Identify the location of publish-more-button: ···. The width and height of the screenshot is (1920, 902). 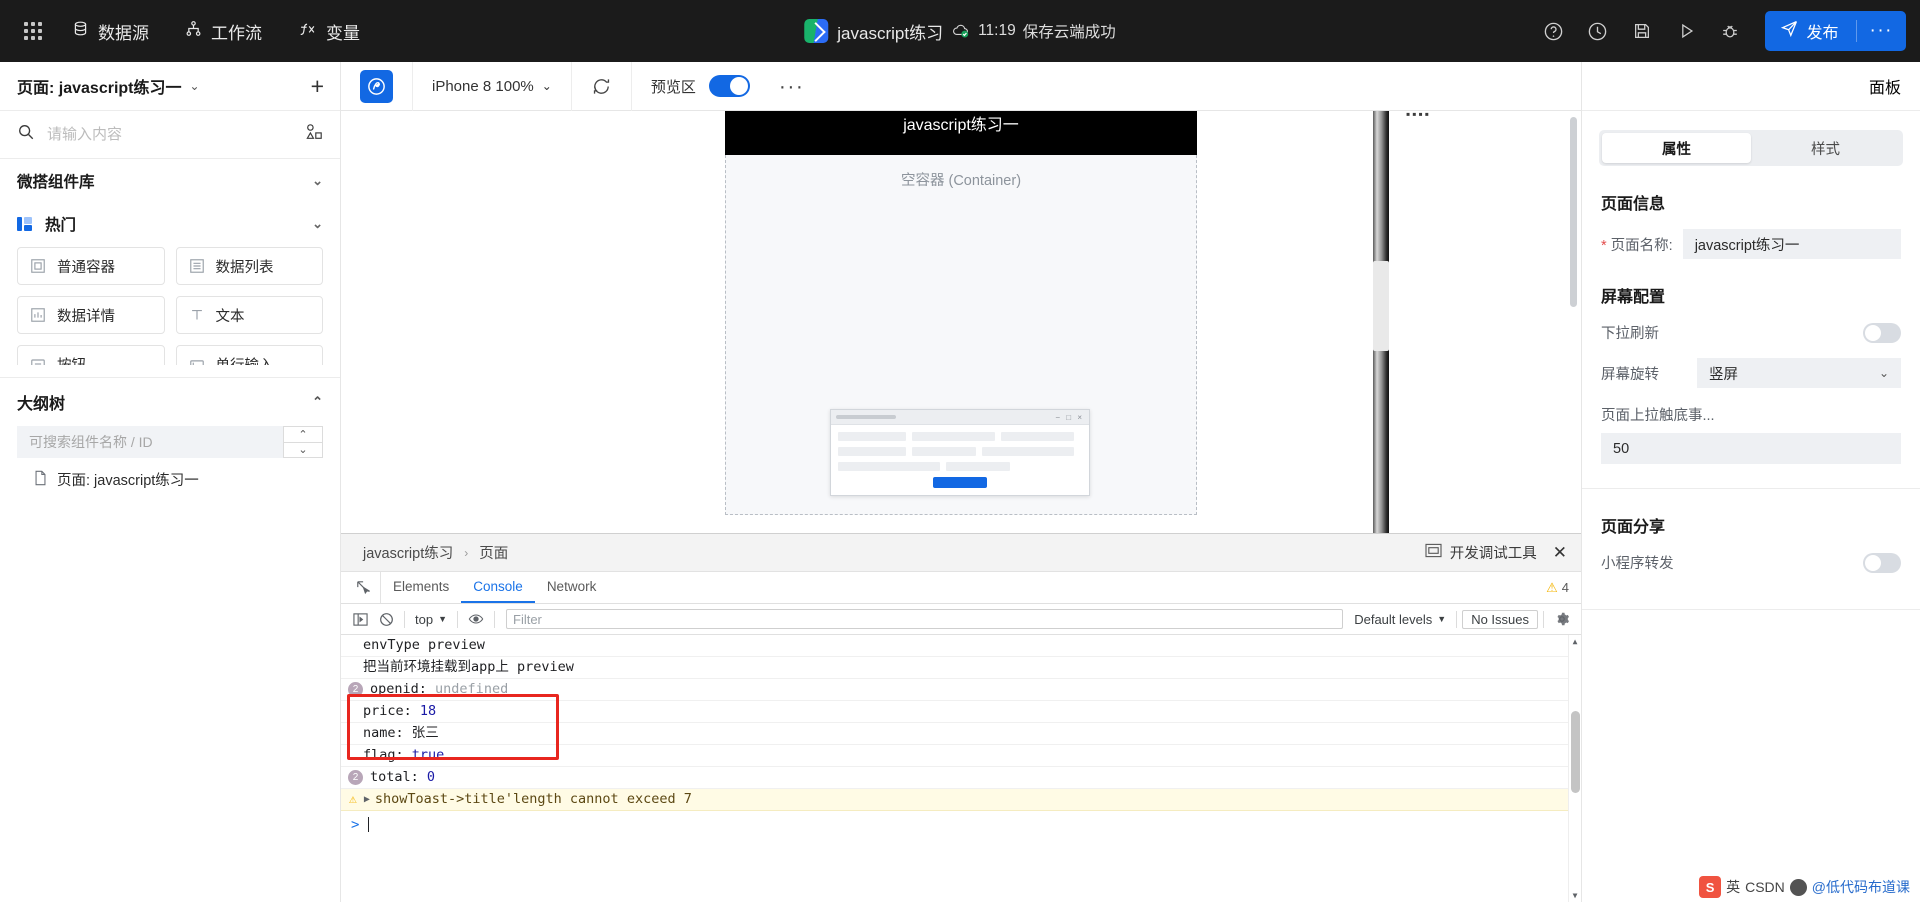
(1881, 31).